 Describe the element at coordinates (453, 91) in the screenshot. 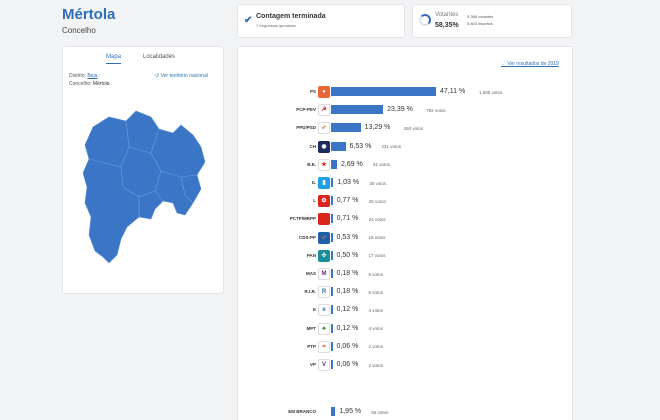

I see `result-percentage: 47,11 %` at that location.